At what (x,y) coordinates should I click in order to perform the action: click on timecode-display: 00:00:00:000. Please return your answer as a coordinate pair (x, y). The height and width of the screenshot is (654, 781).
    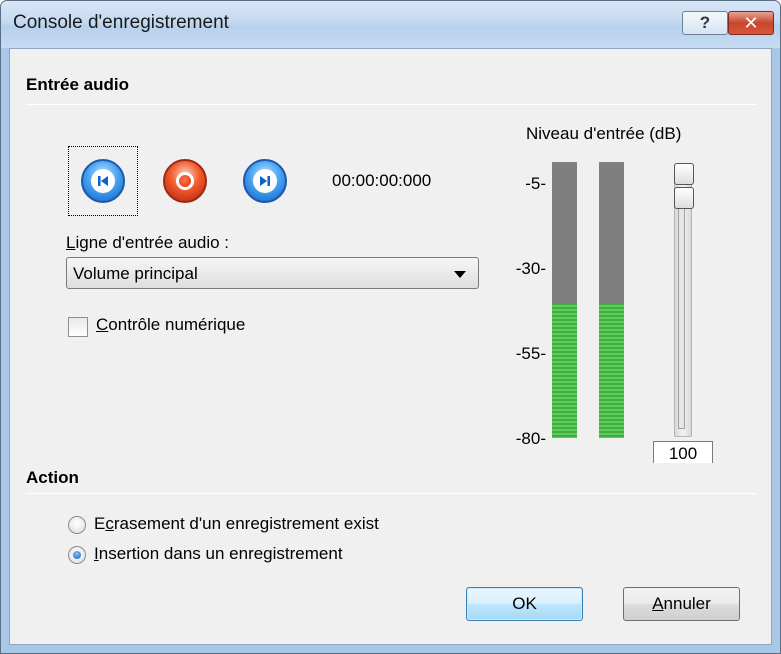
    Looking at the image, I should click on (382, 180).